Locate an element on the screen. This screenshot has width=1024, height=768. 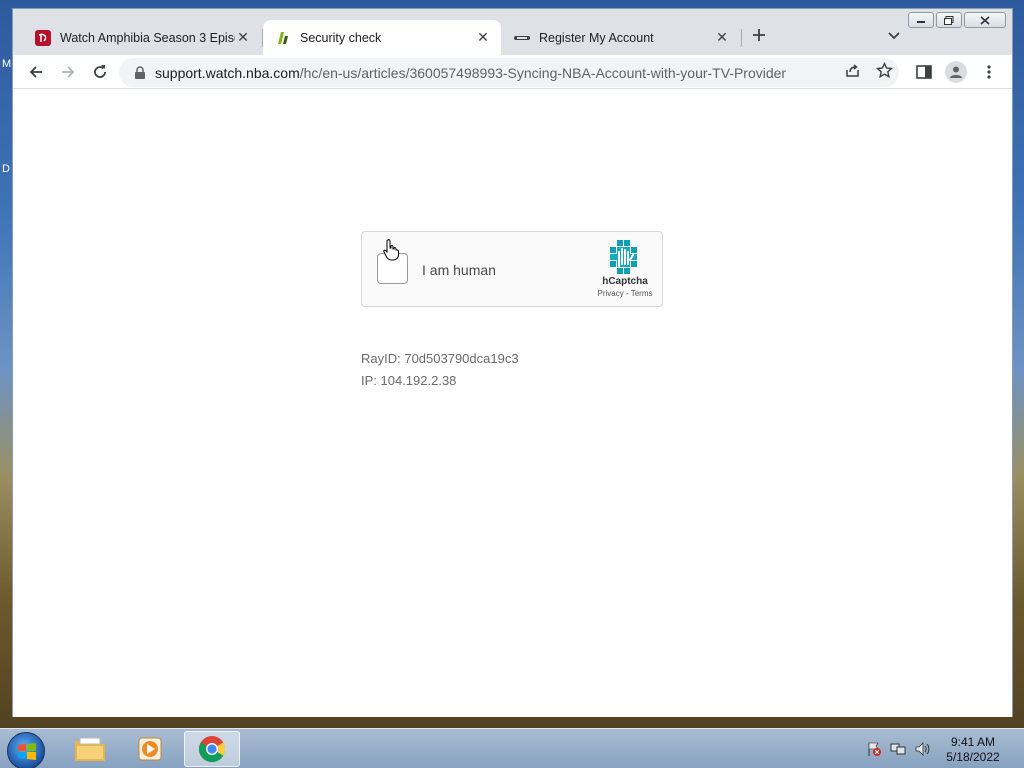
media-player-icon is located at coordinates (150, 749).